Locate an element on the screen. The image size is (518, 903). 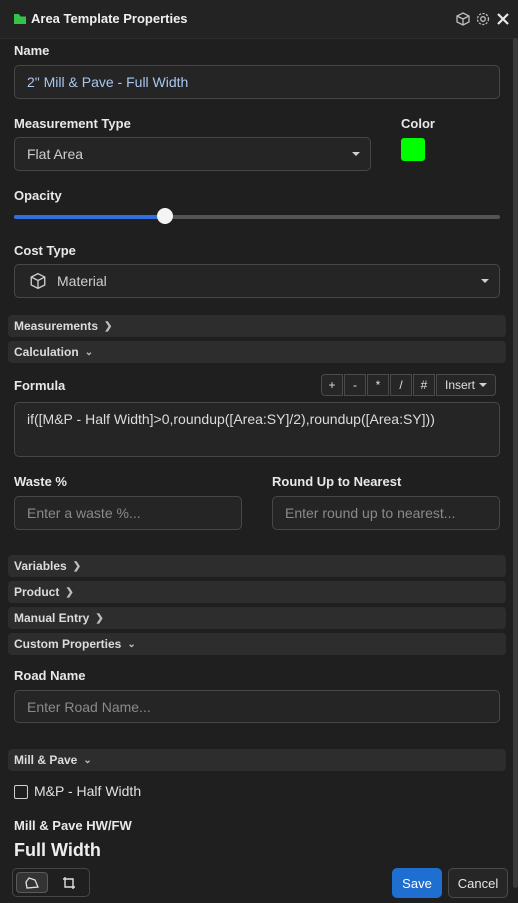
measurement-type-label: Measurement Type is located at coordinates (72, 123).